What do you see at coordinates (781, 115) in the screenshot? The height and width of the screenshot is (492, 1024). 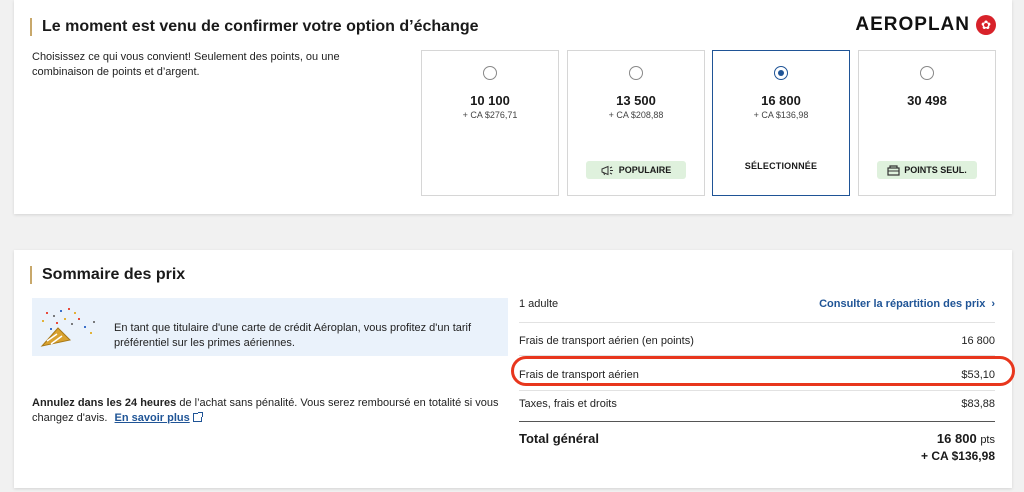 I see `option-cash: + CA $136,98` at bounding box center [781, 115].